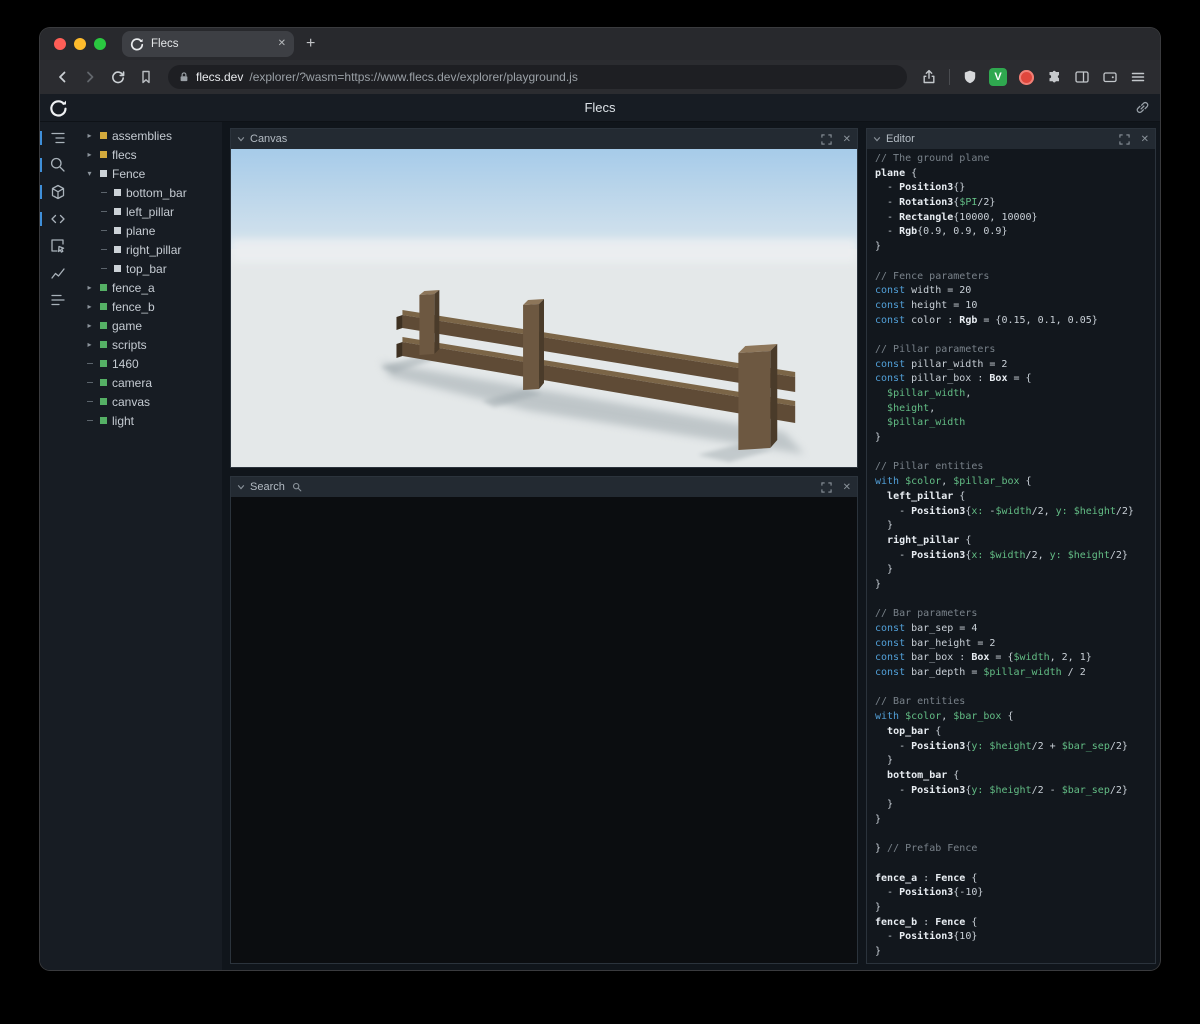 Image resolution: width=1200 pixels, height=1024 pixels. I want to click on canvas-panel-title: Canvas, so click(269, 139).